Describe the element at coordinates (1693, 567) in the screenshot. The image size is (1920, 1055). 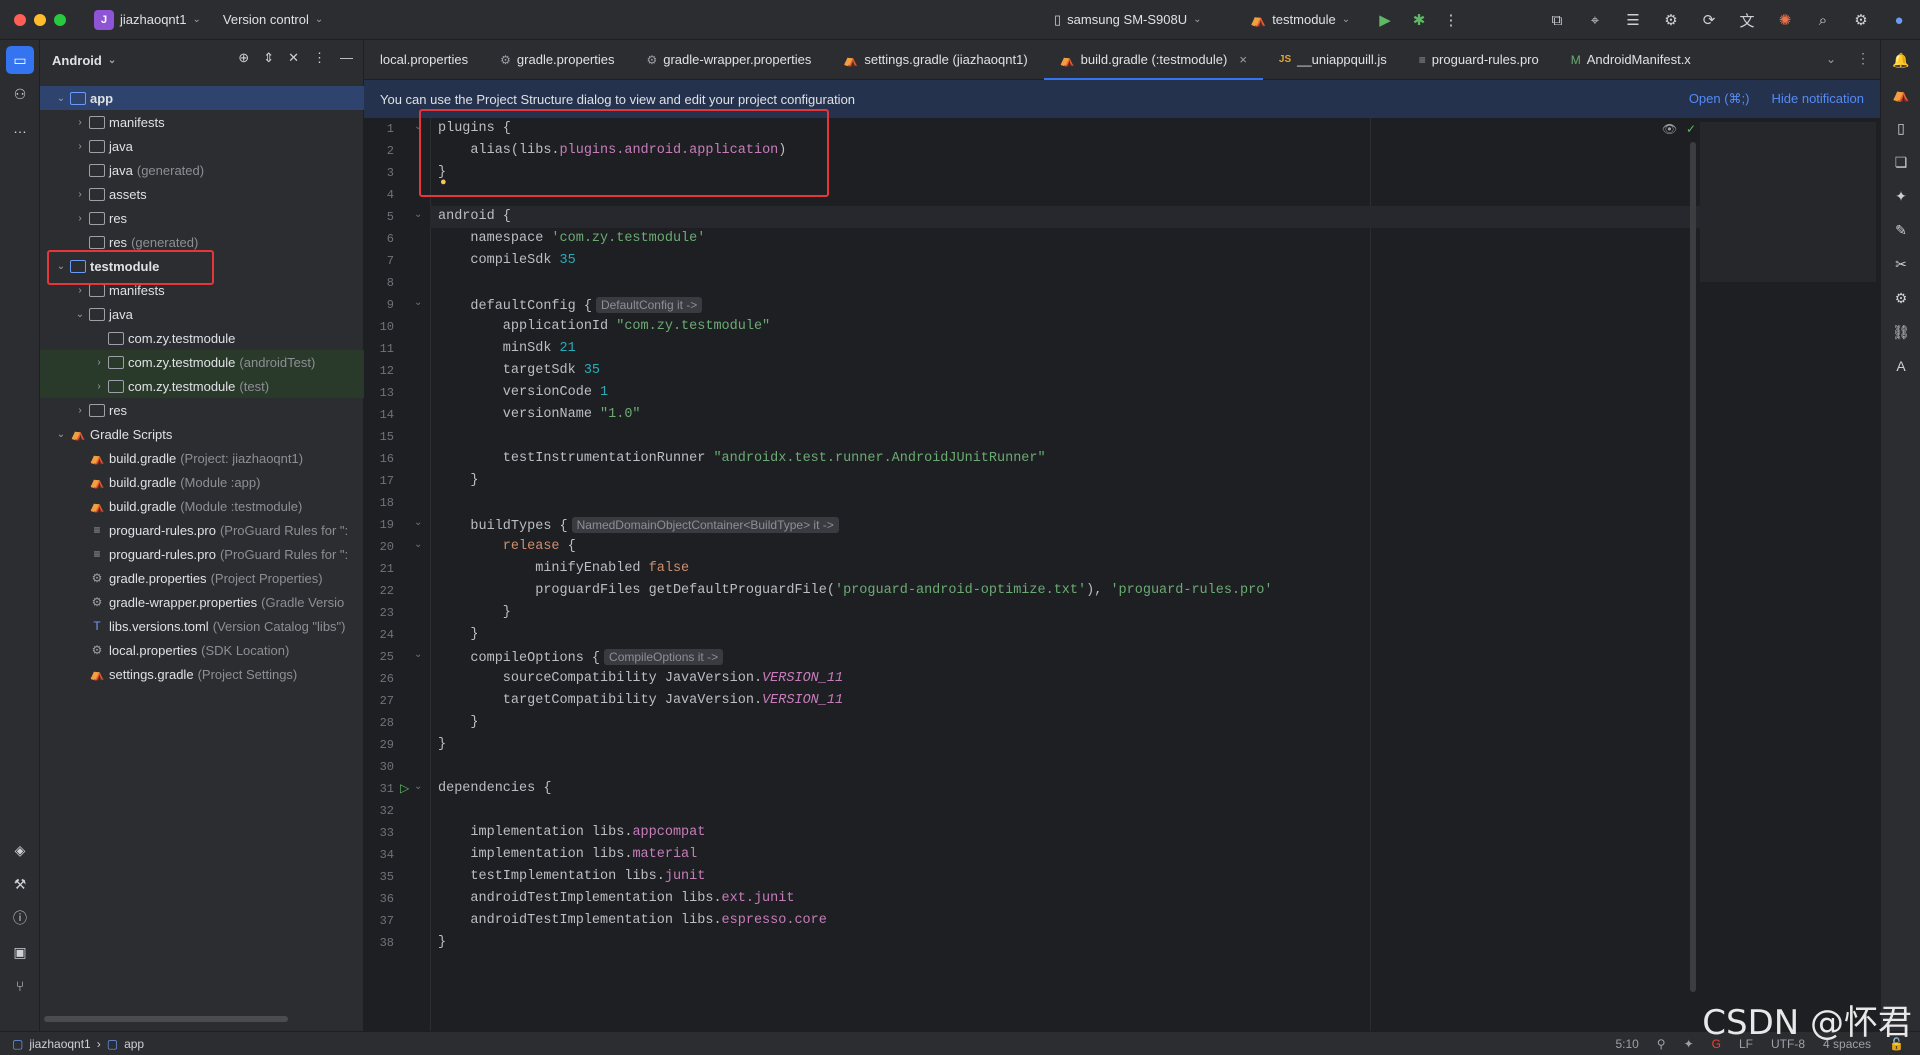
I see `vertical-scrollbar` at that location.